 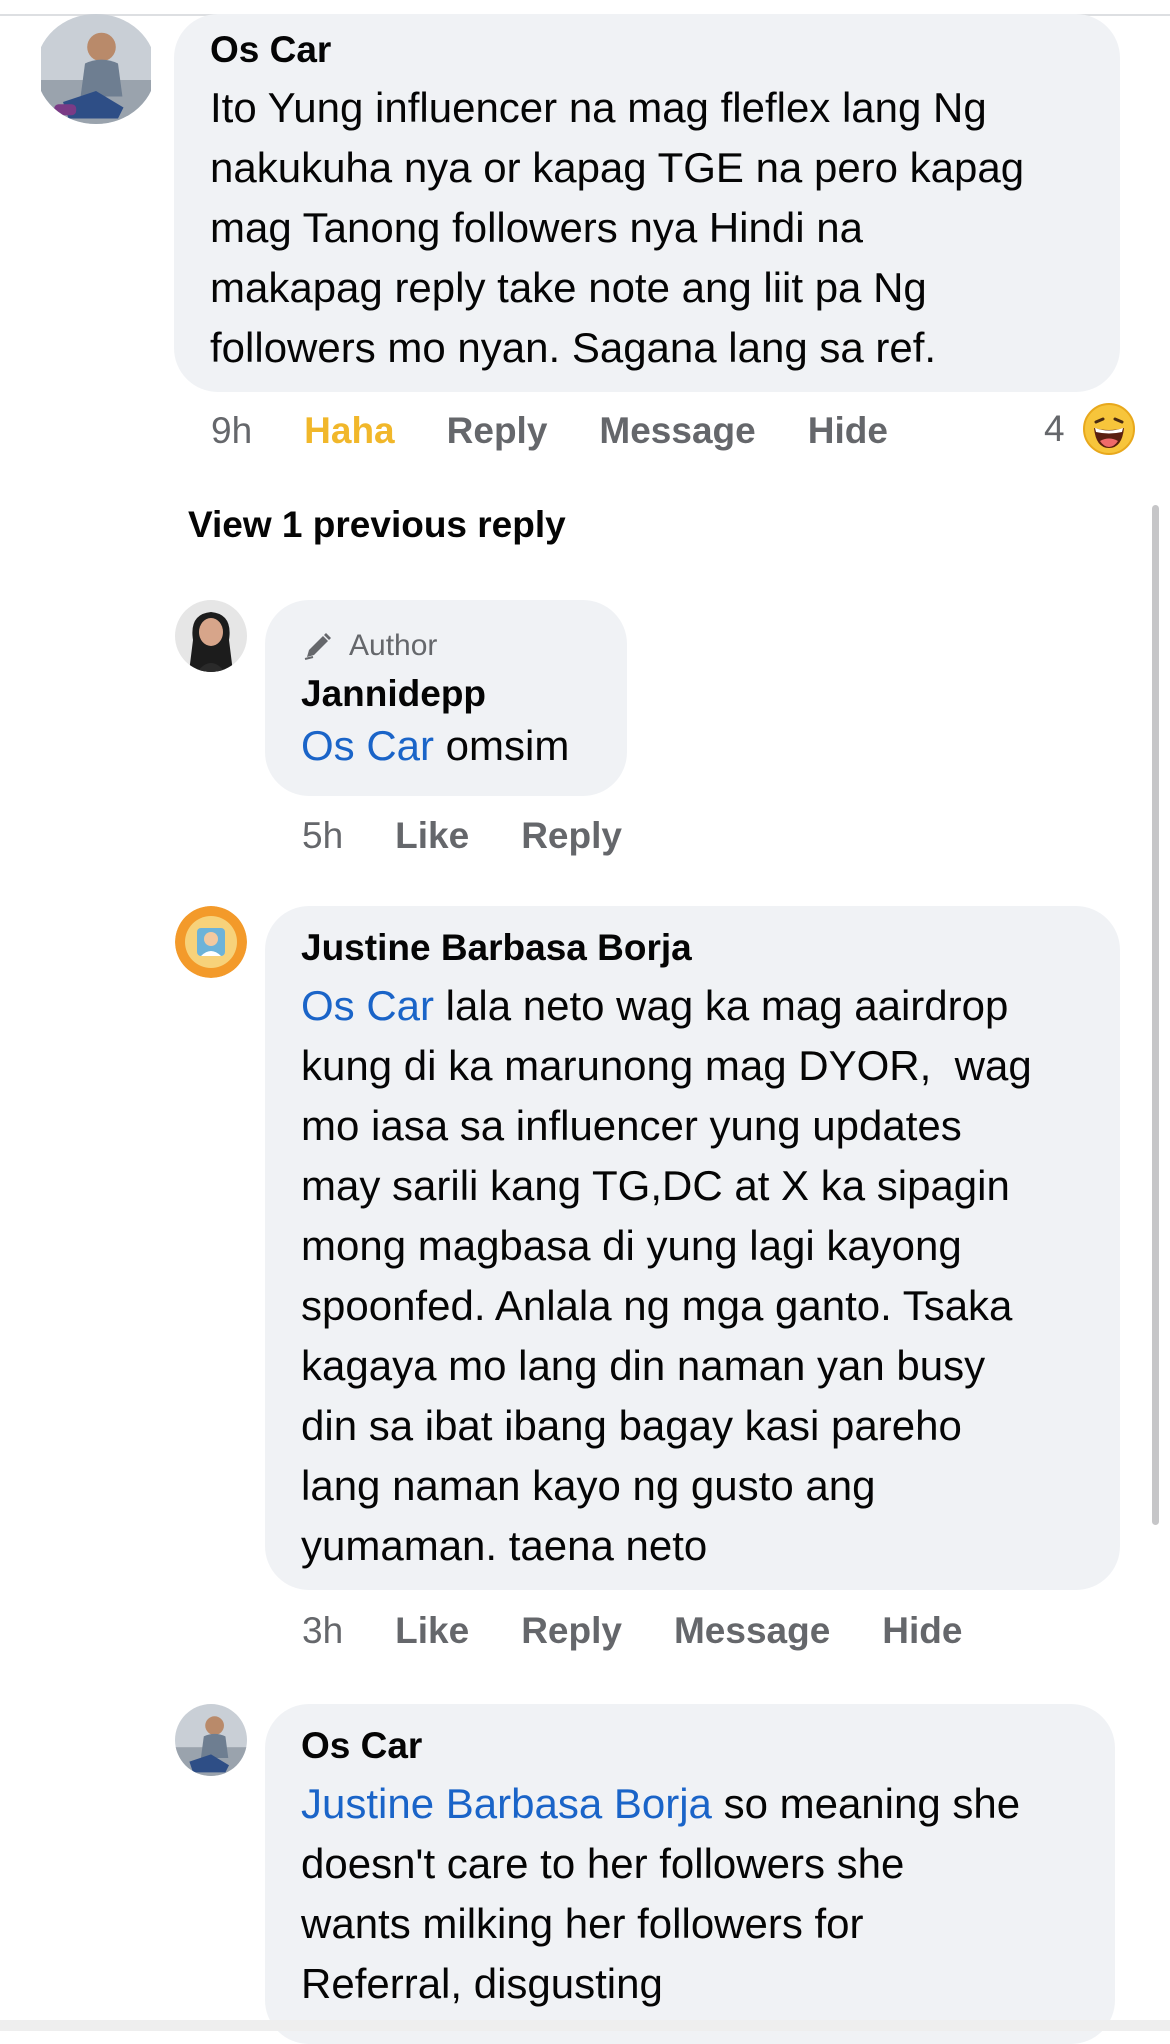 I want to click on author-badge-label: Author, so click(x=393, y=645).